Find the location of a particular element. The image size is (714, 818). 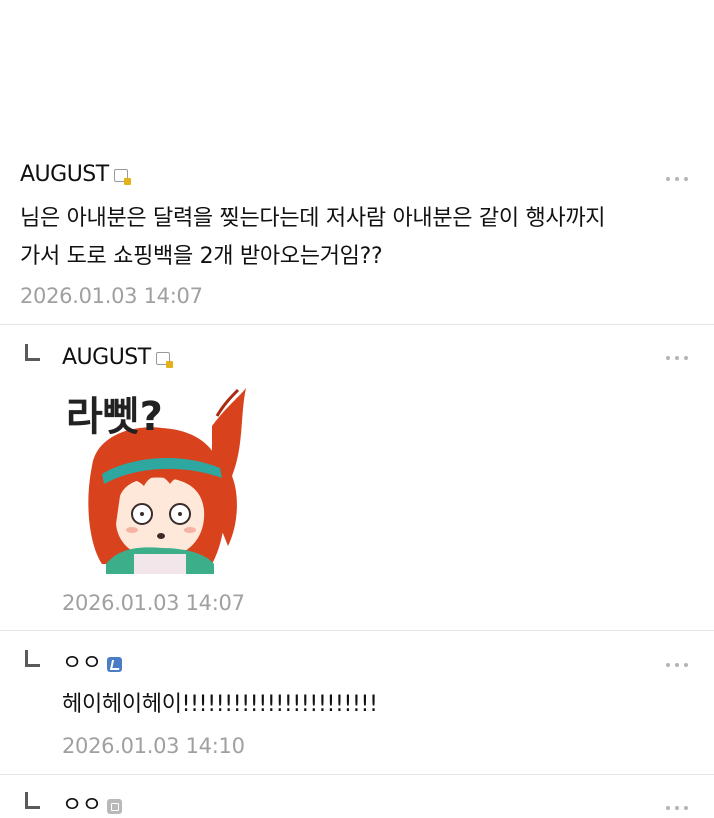

gray-badge-icon is located at coordinates (115, 806).